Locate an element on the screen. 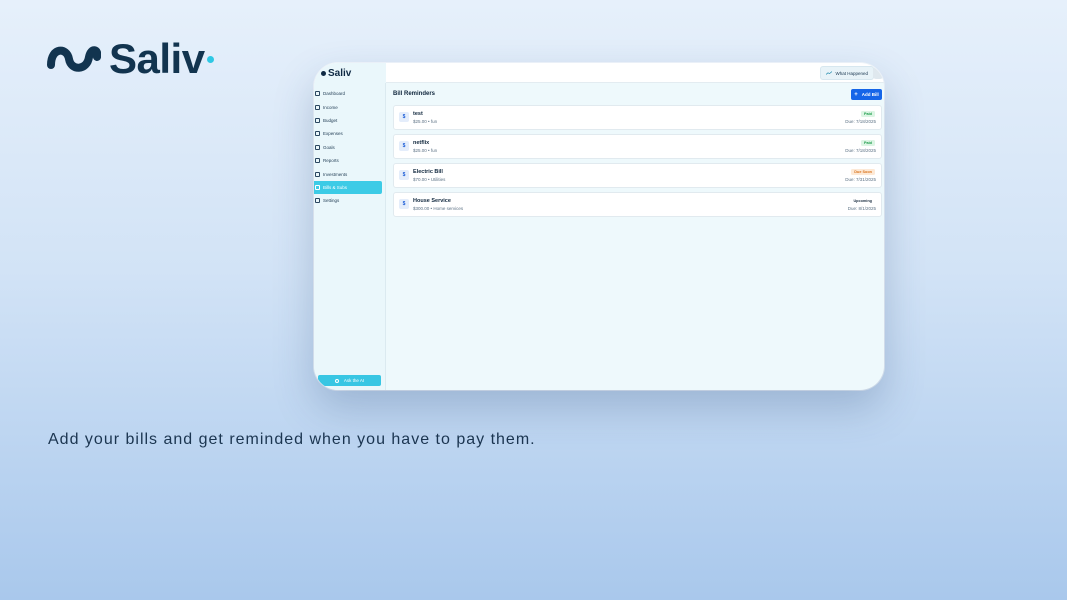  bill-name: House Service is located at coordinates (432, 201).